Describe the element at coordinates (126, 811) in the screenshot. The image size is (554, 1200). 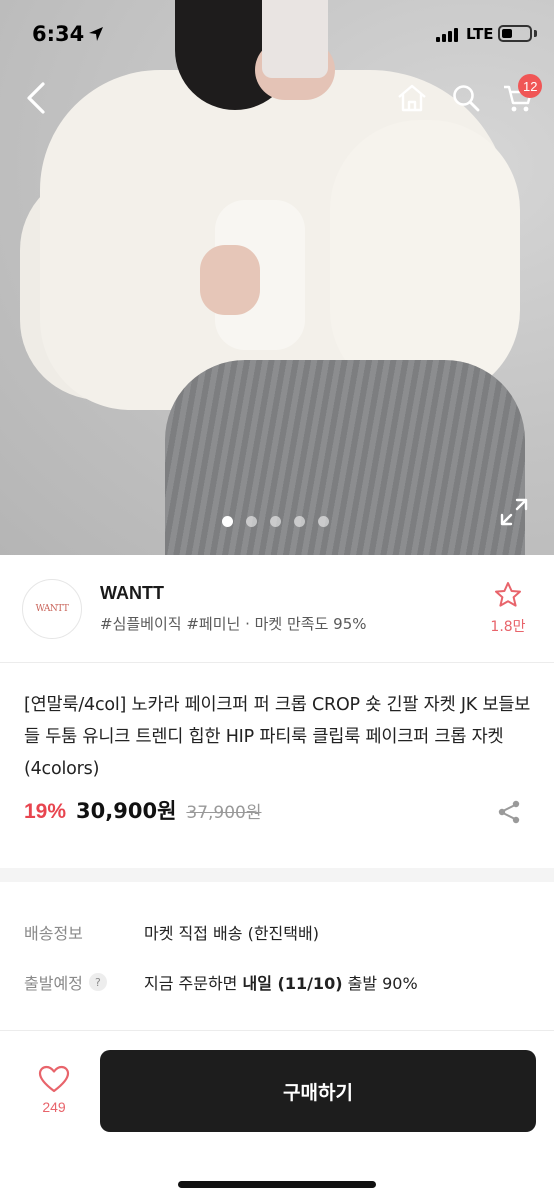
I see `sale-price: 30,900원` at that location.